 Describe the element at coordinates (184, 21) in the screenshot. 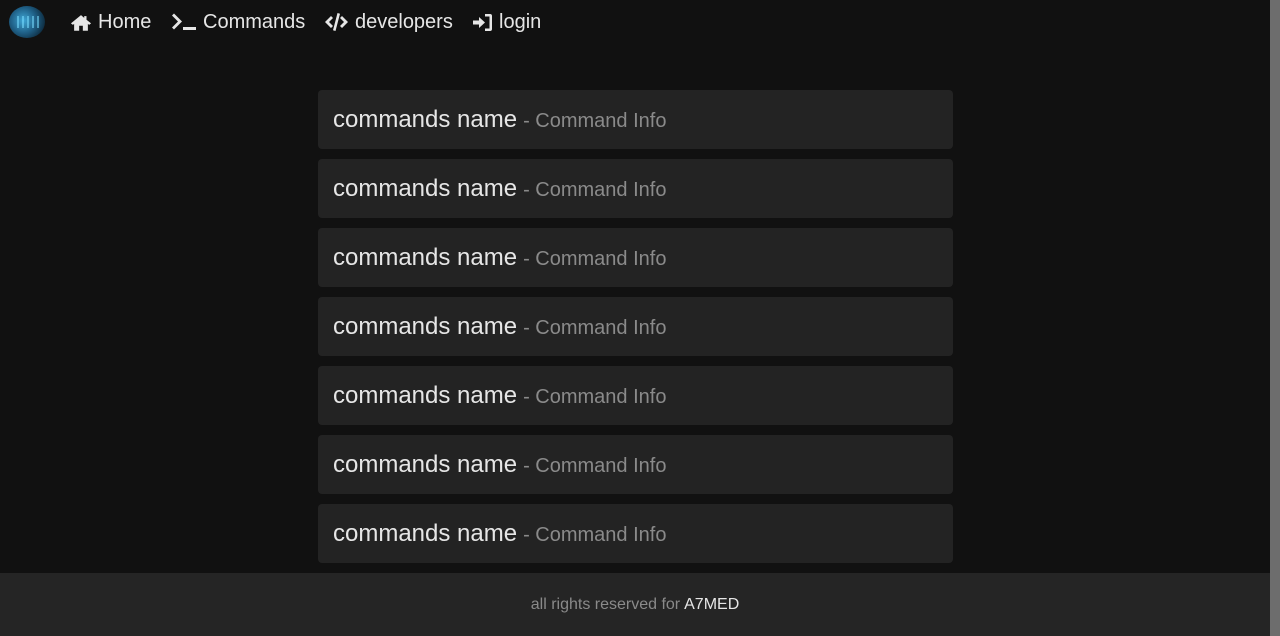

I see `terminal-icon` at that location.